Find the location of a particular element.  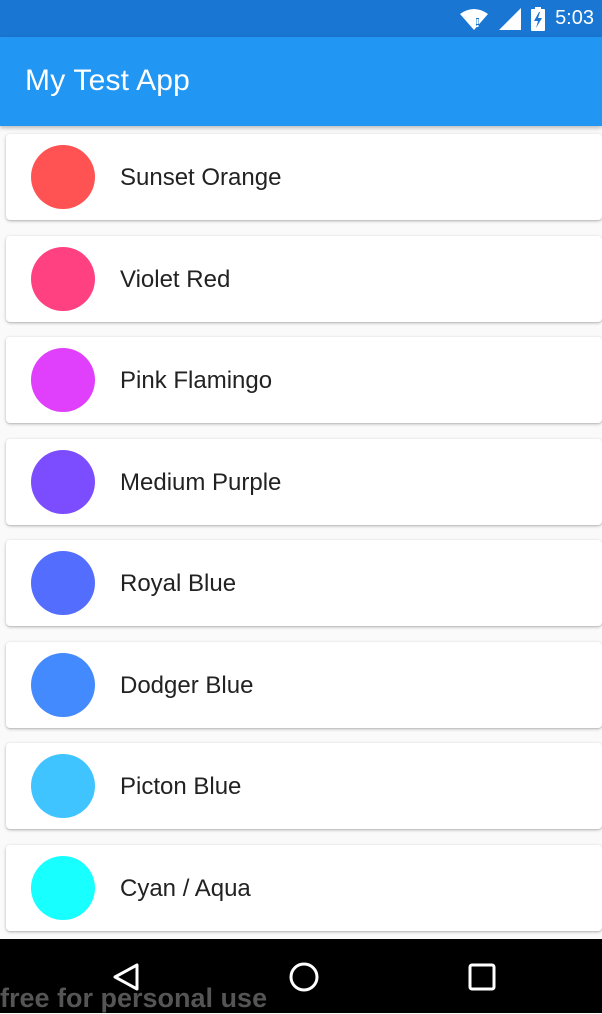

status-indicators: 5:03 is located at coordinates (526, 18).